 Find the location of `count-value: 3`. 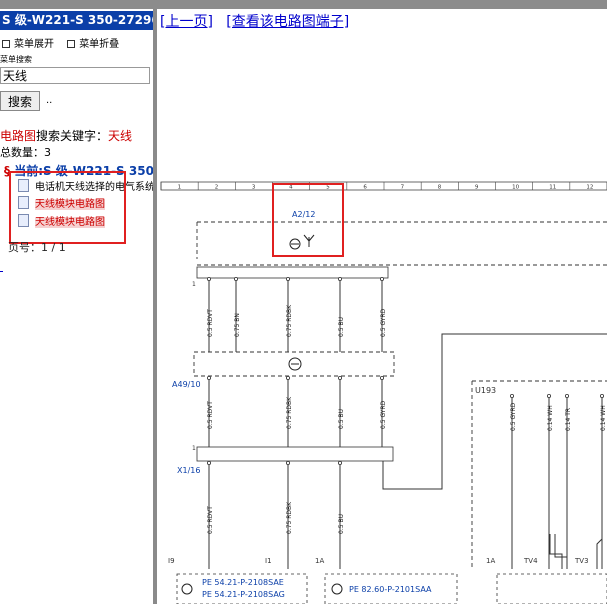

count-value: 3 is located at coordinates (47, 152).